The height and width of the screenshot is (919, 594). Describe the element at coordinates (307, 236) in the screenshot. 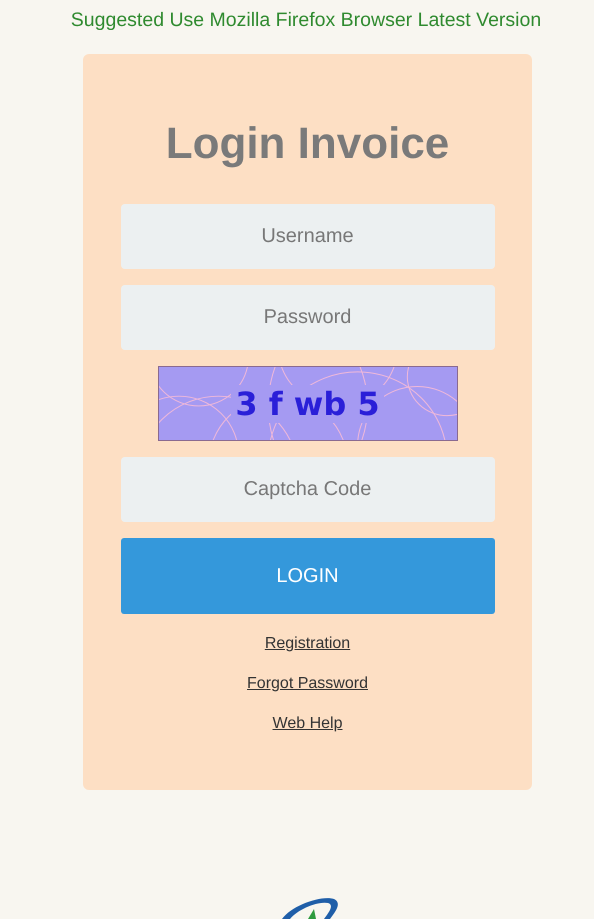

I see `username-field: Username` at that location.